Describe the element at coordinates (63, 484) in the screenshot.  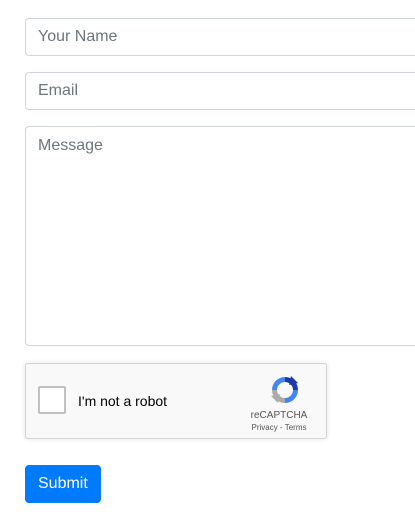
I see `submit-button: Submit` at that location.